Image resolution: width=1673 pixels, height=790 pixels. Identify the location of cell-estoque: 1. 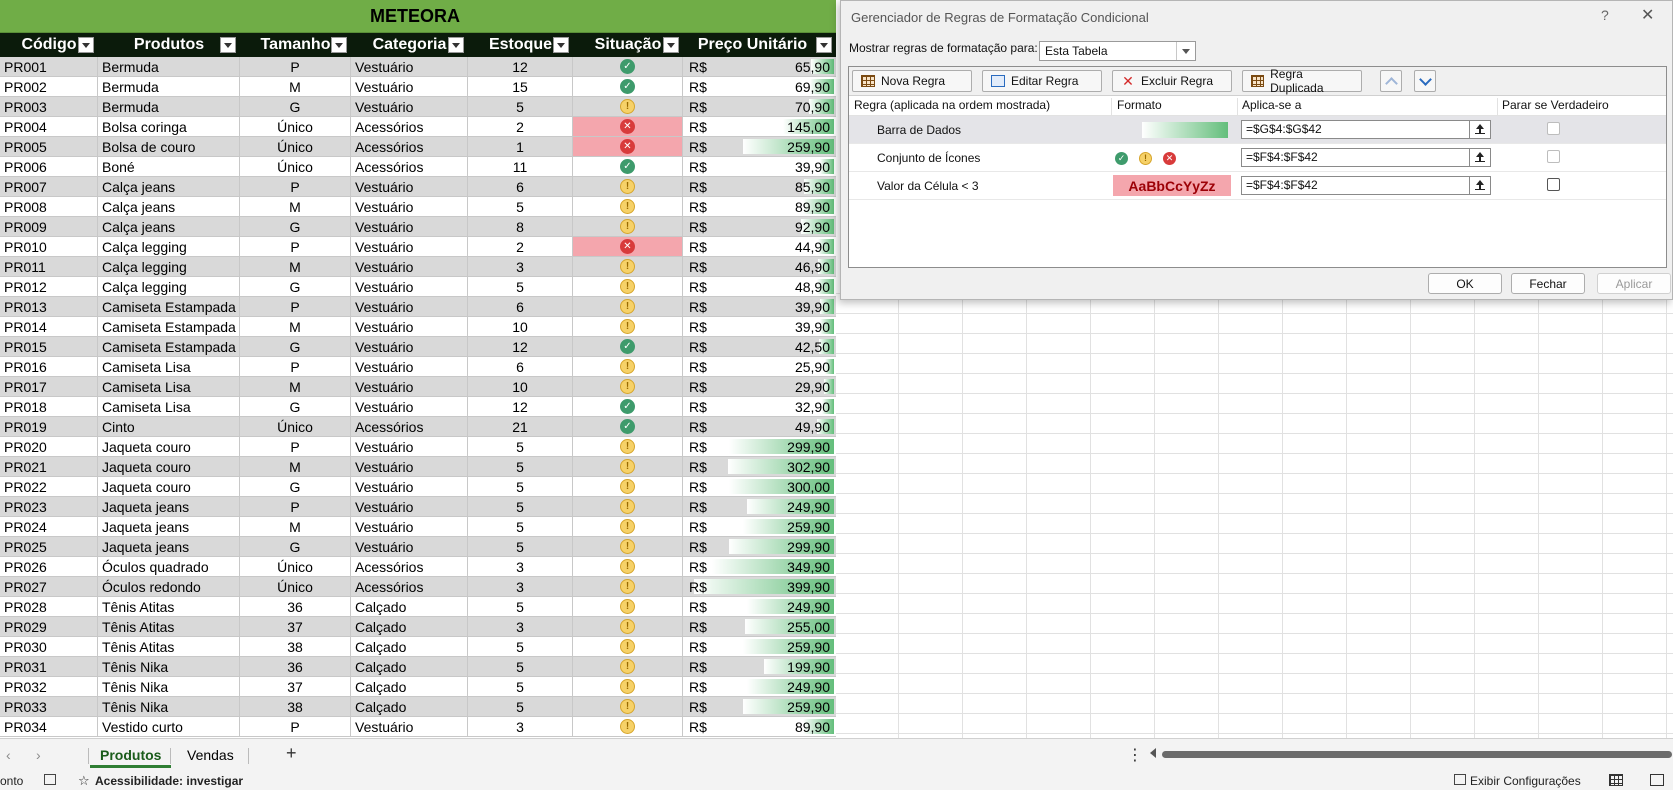
(520, 146).